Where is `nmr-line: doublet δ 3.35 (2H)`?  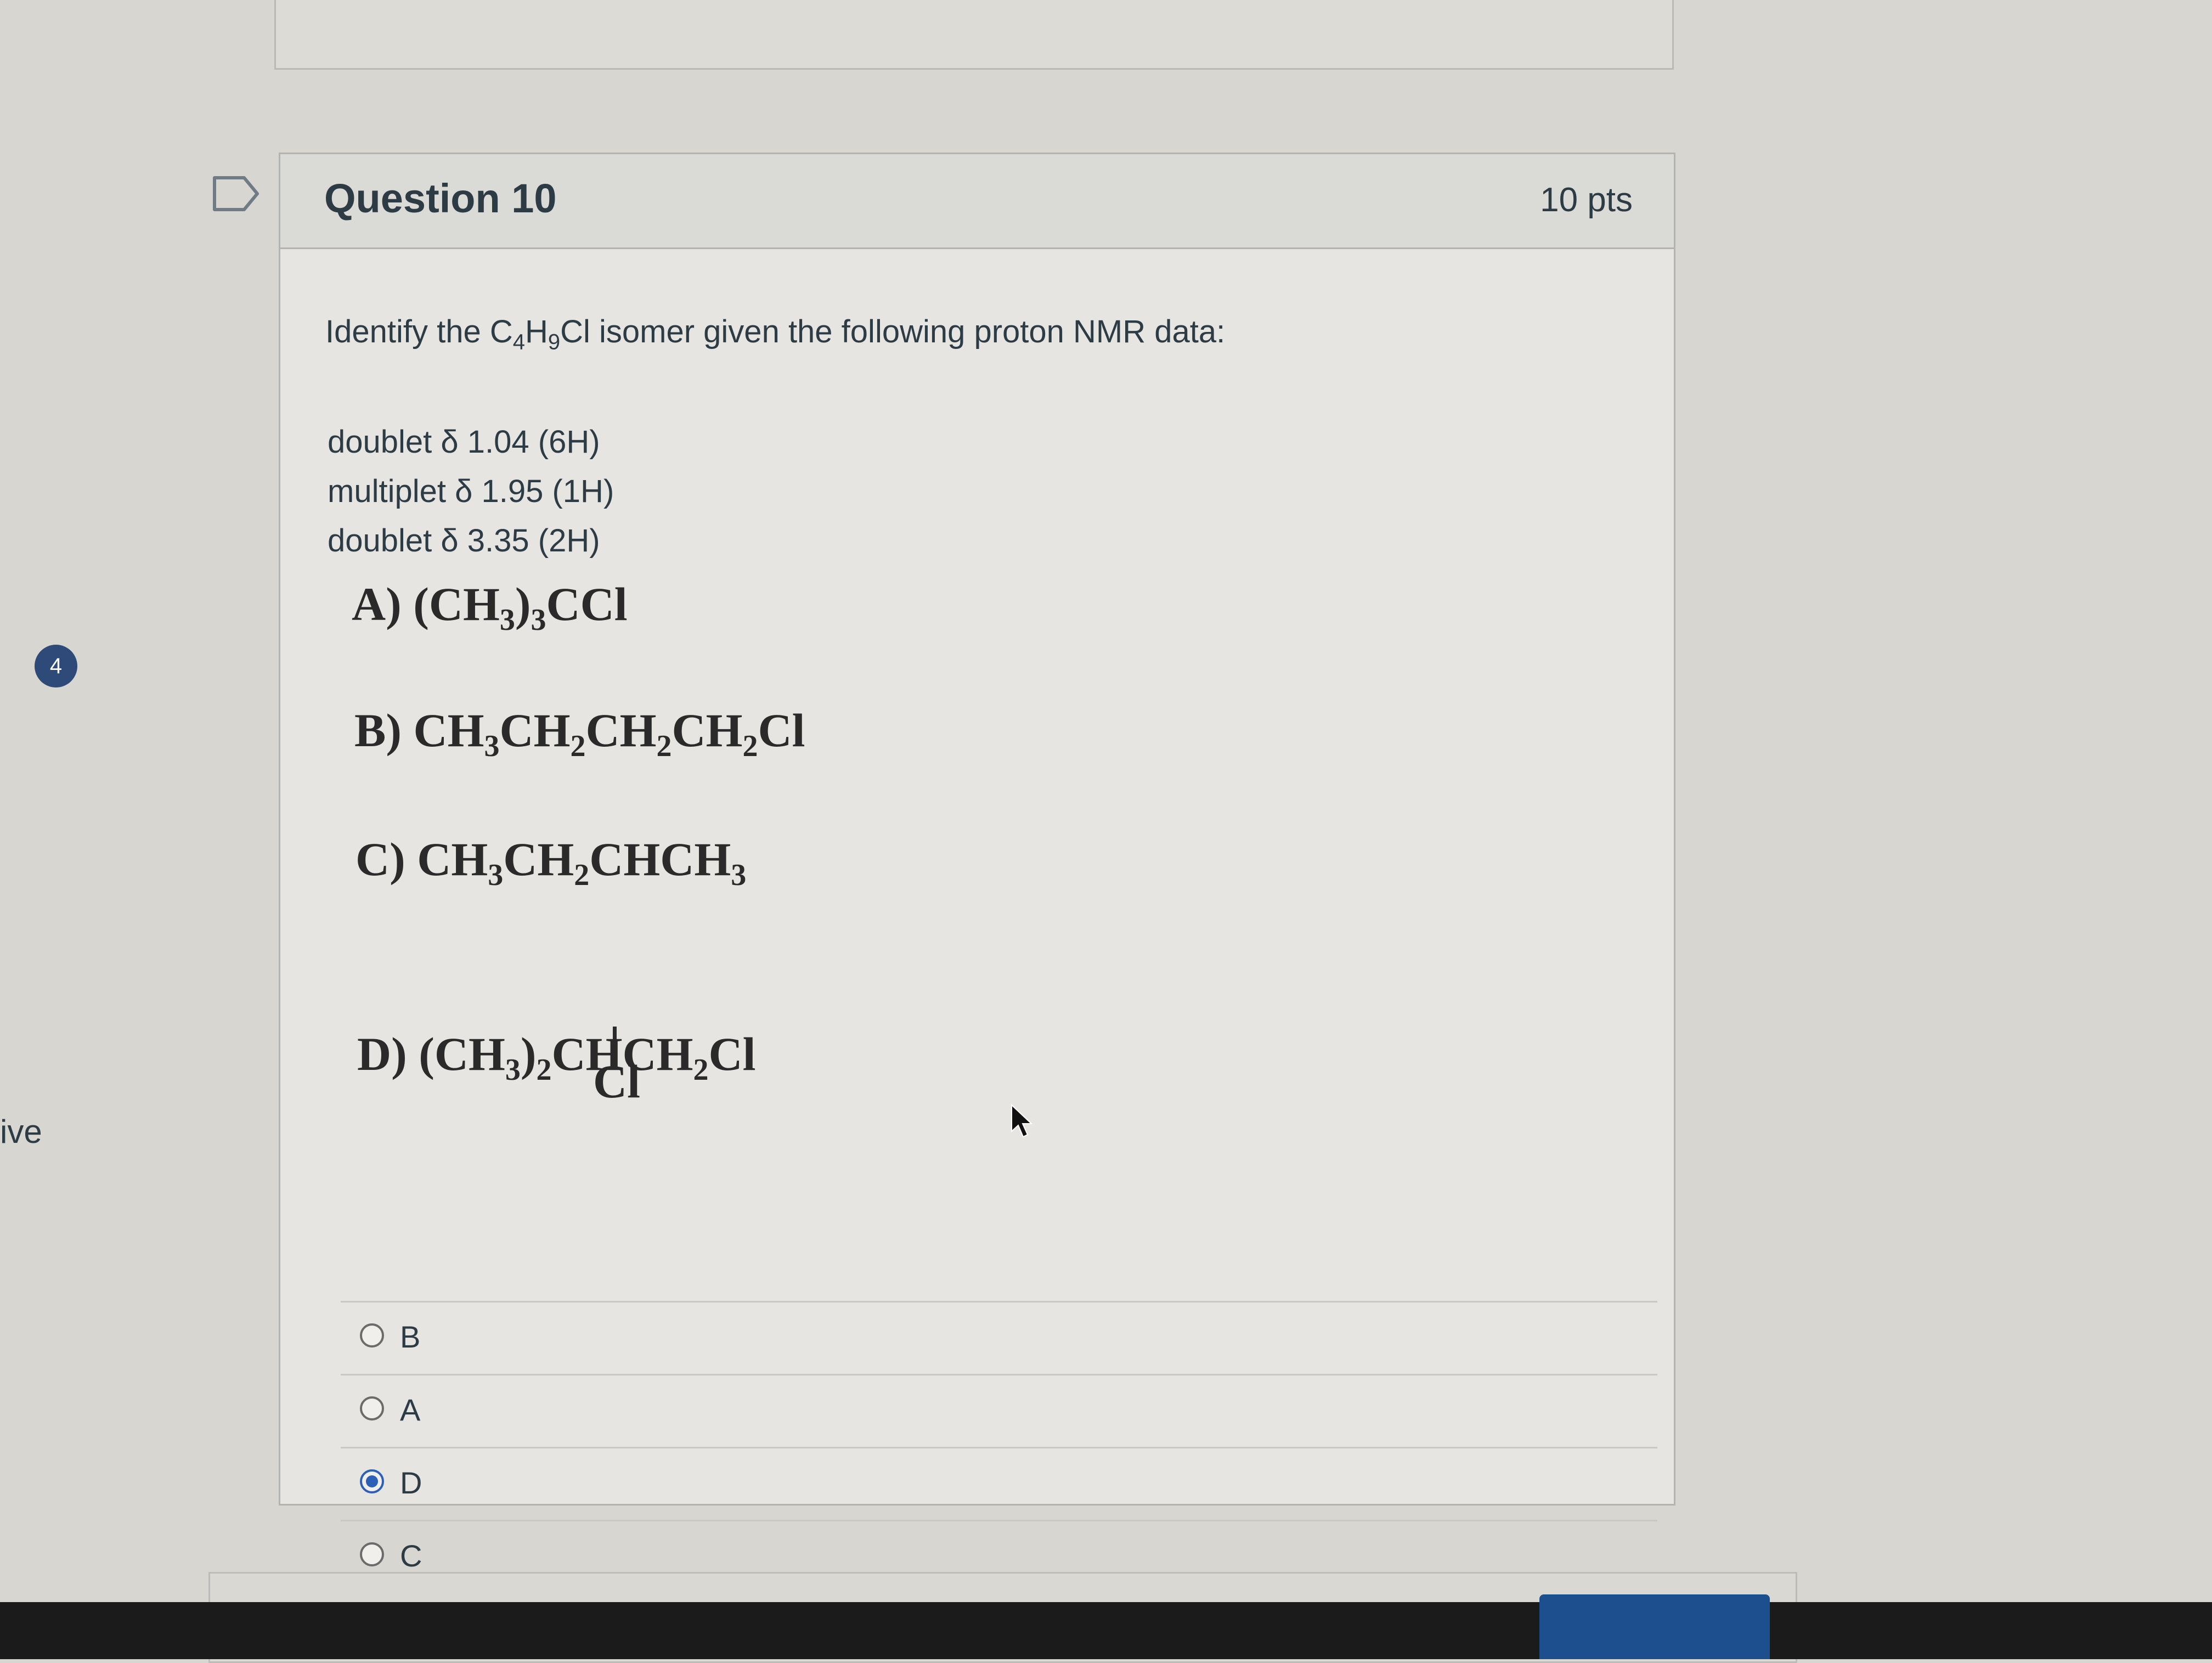
nmr-line: doublet δ 3.35 (2H) is located at coordinates (464, 541).